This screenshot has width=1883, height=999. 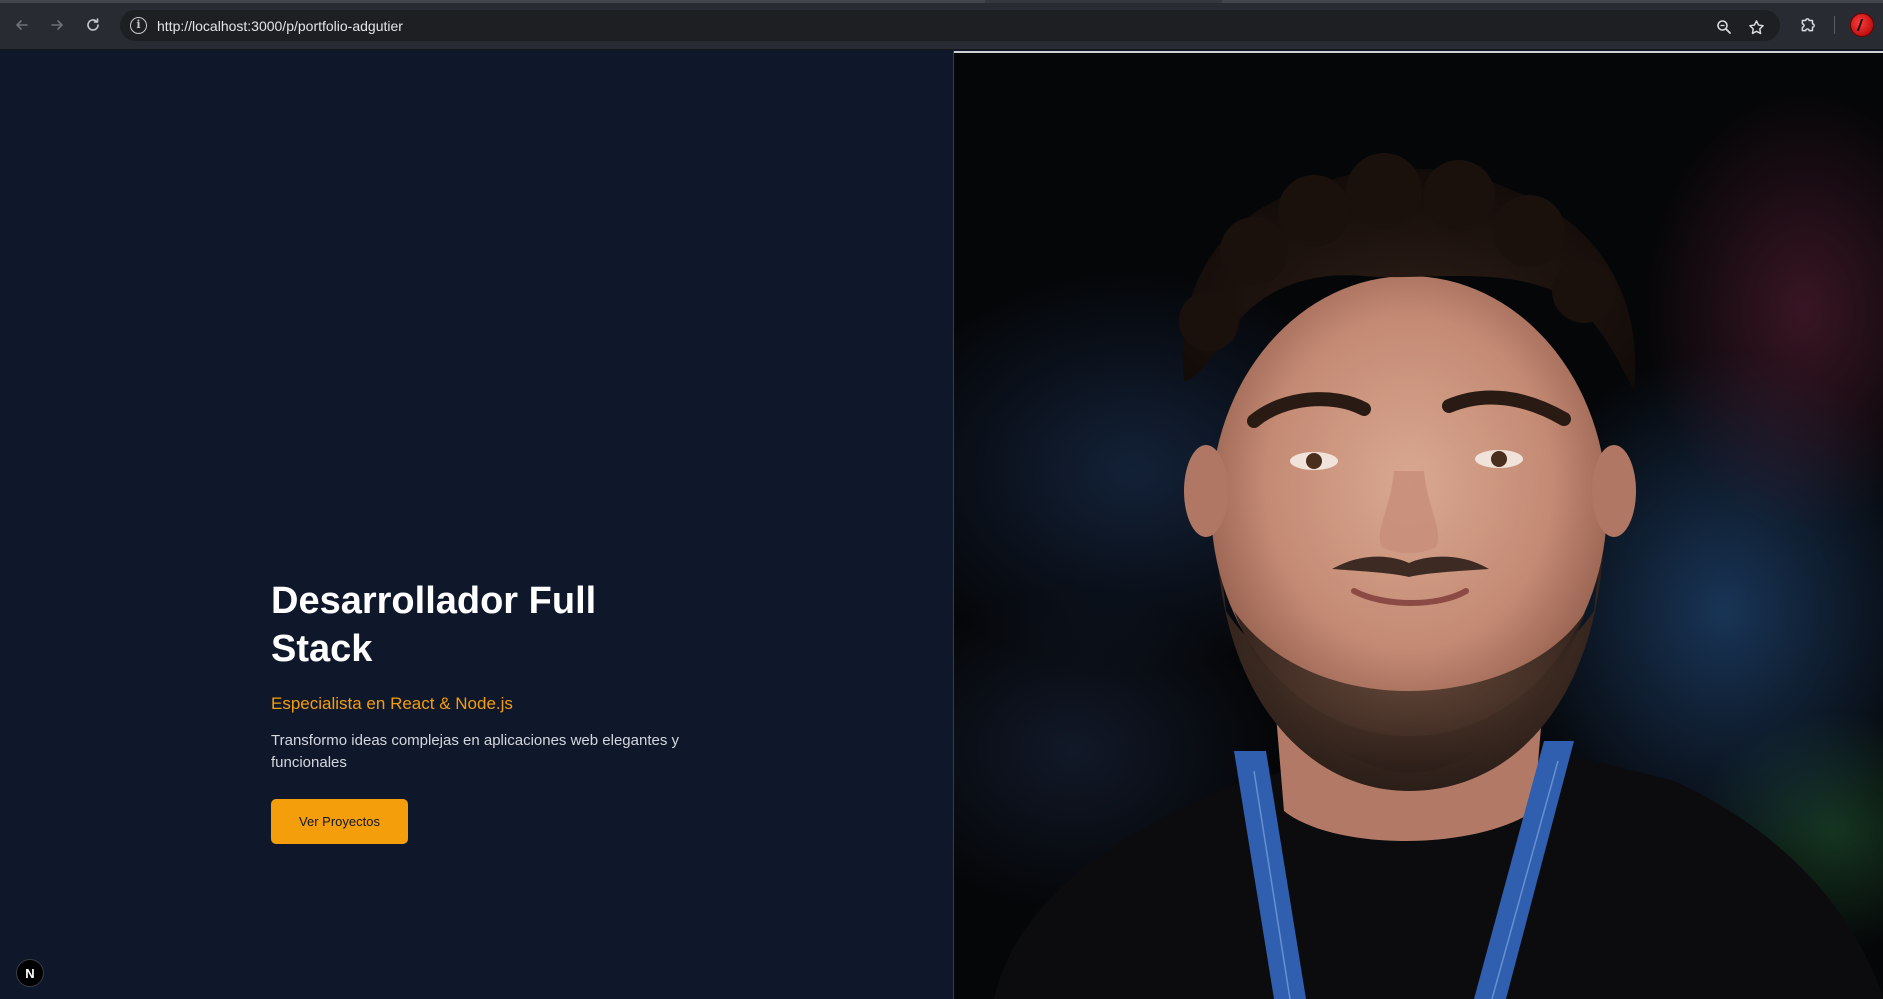 What do you see at coordinates (392, 703) in the screenshot?
I see `hero-subtitle: Especialista en React & Node.js` at bounding box center [392, 703].